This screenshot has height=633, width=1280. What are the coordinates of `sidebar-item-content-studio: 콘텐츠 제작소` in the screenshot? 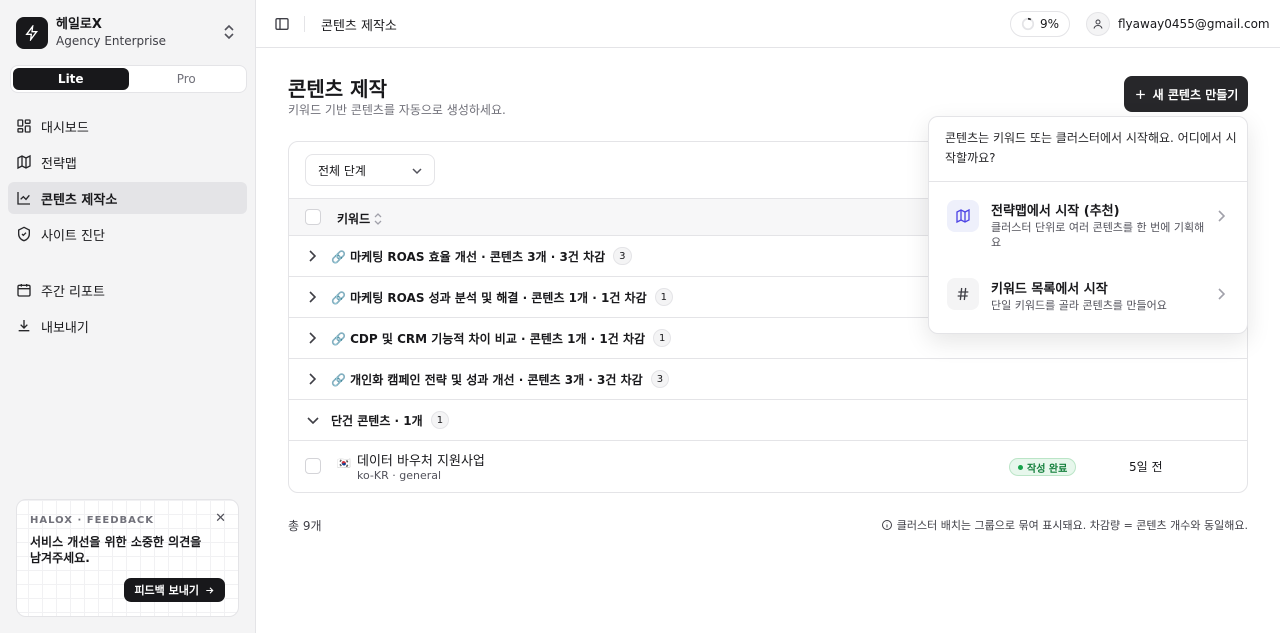 It's located at (127, 198).